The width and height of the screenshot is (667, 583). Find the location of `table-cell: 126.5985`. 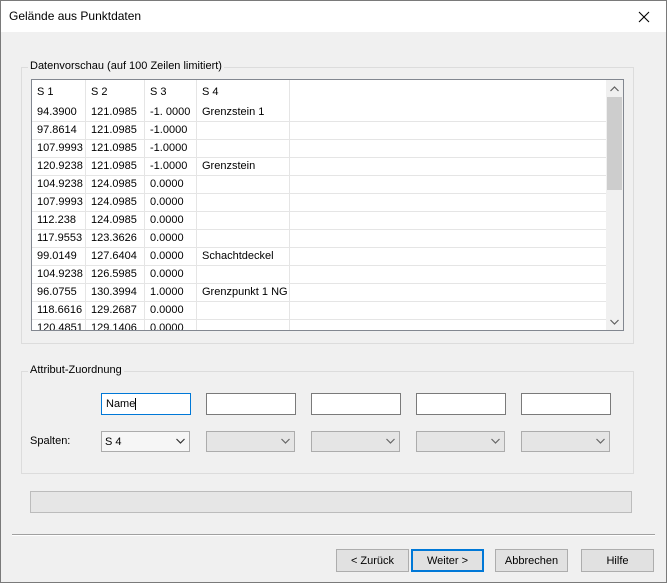

table-cell: 126.5985 is located at coordinates (115, 274).